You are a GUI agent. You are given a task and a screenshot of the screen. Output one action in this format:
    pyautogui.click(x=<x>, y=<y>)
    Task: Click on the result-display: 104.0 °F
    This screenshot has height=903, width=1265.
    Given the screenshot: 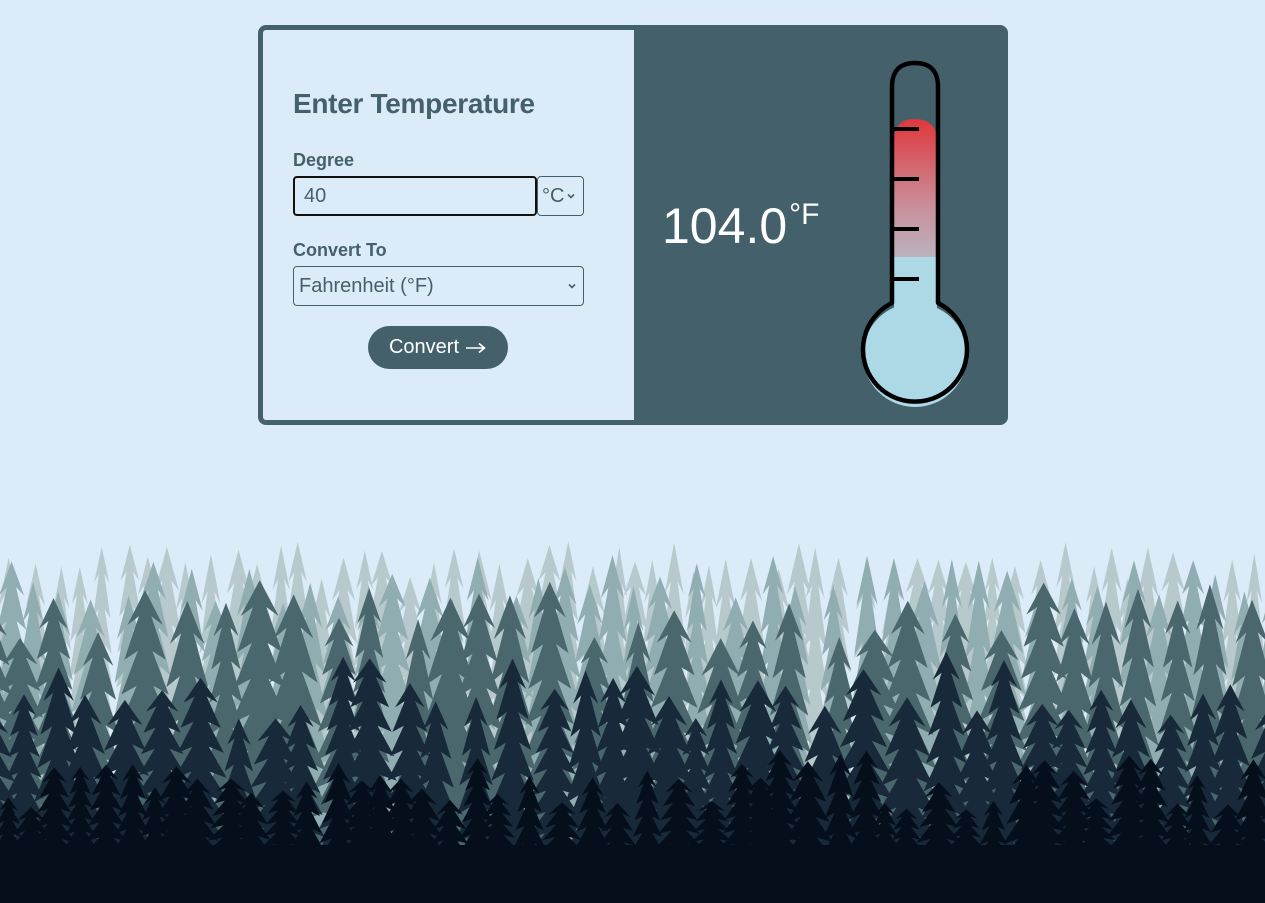 What is the action you would take?
    pyautogui.click(x=740, y=226)
    